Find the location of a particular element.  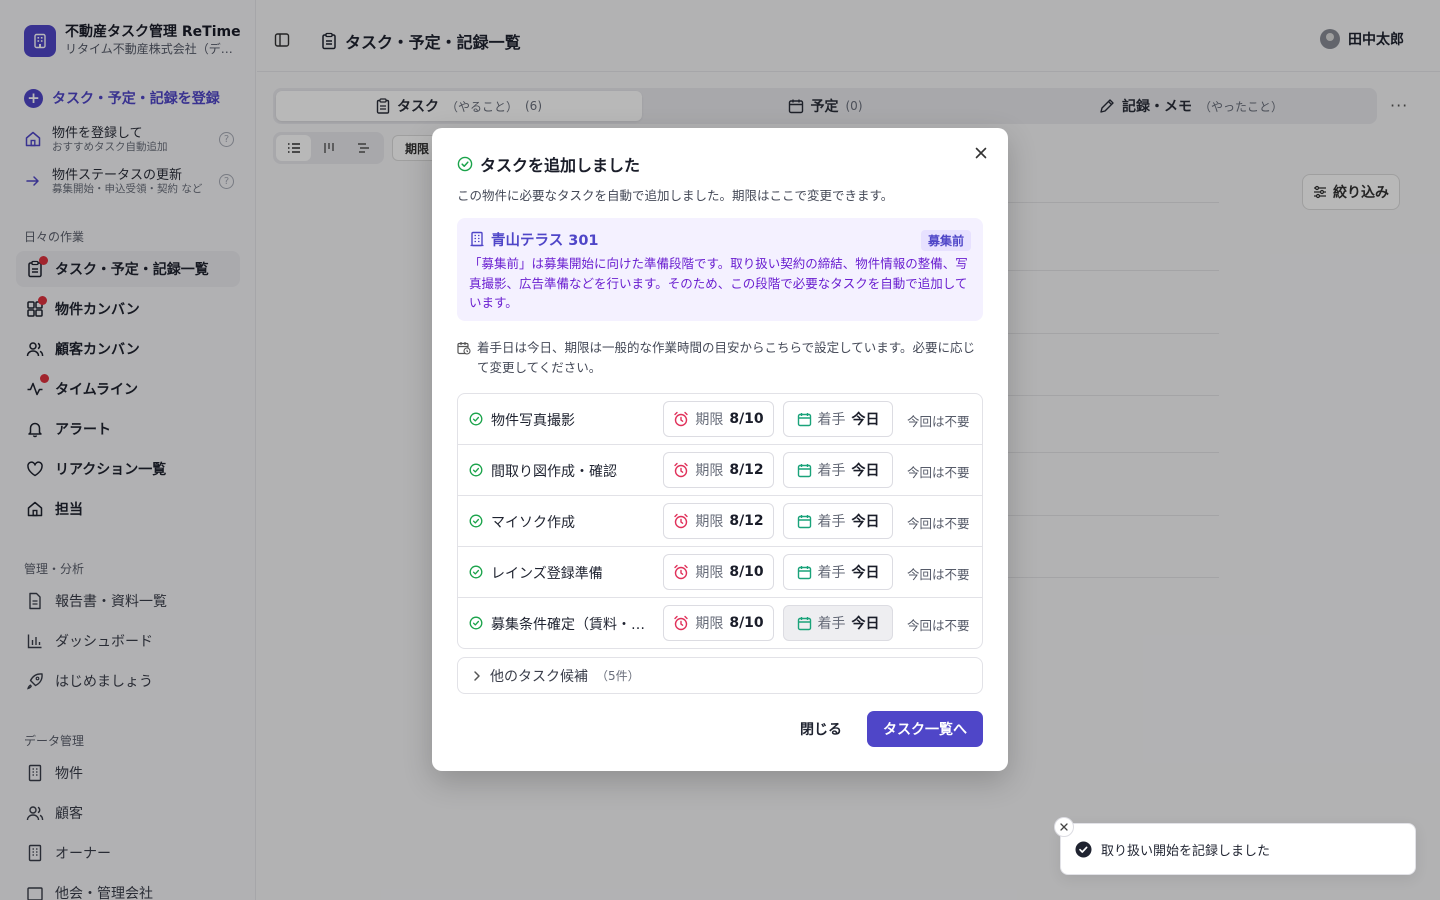

task-row: 物件写真撮影 期限 8/10 着手 今日 今回は不要 is located at coordinates (720, 419).